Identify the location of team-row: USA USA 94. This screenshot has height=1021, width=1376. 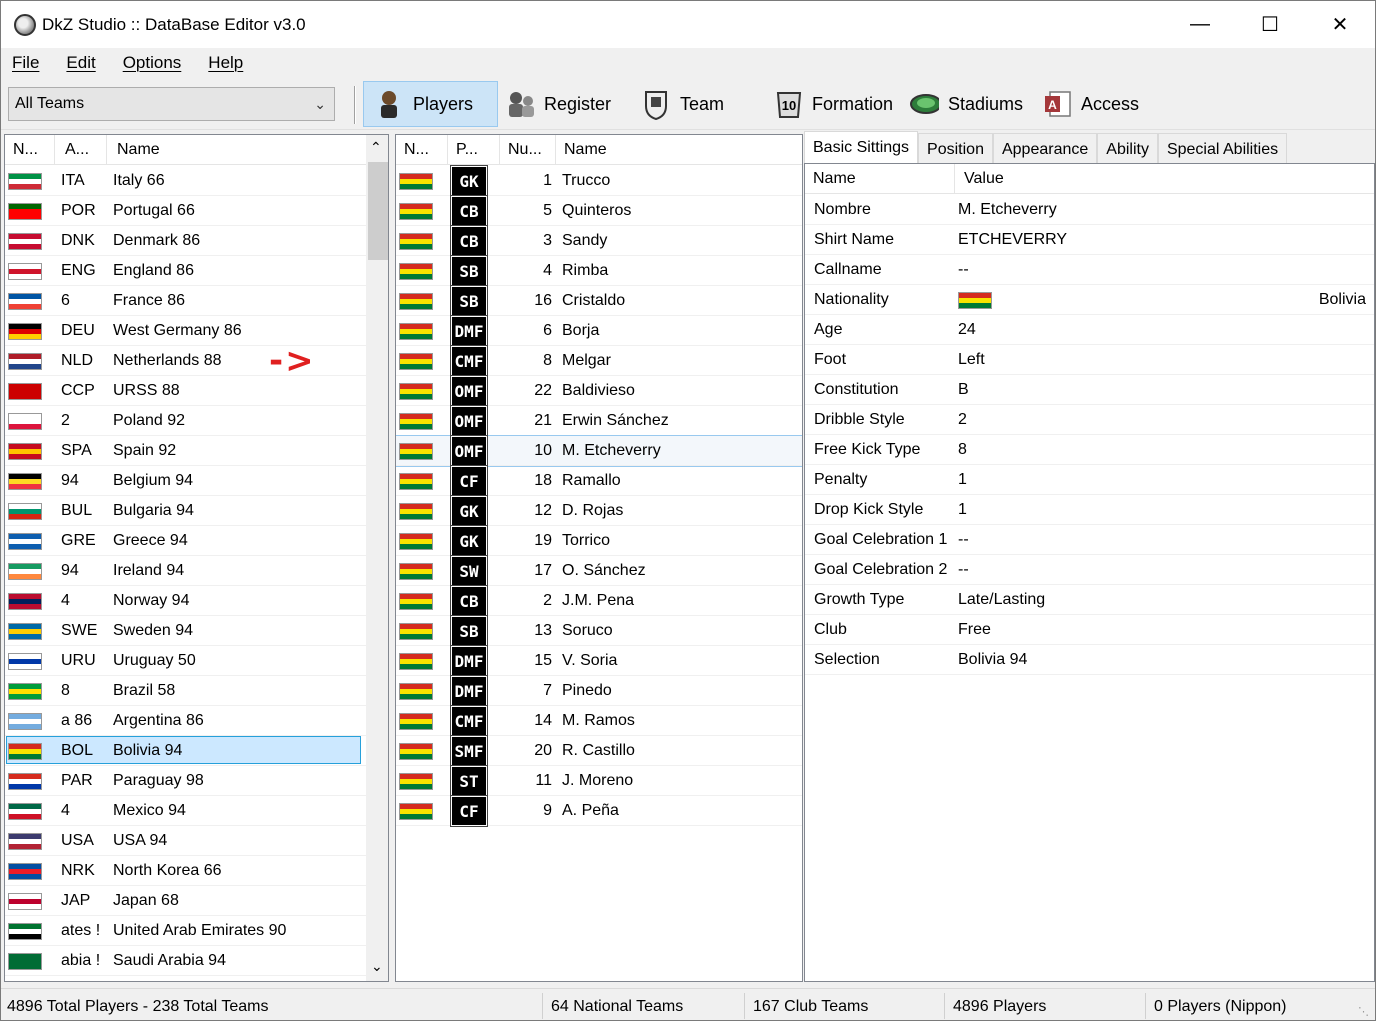
(186, 841).